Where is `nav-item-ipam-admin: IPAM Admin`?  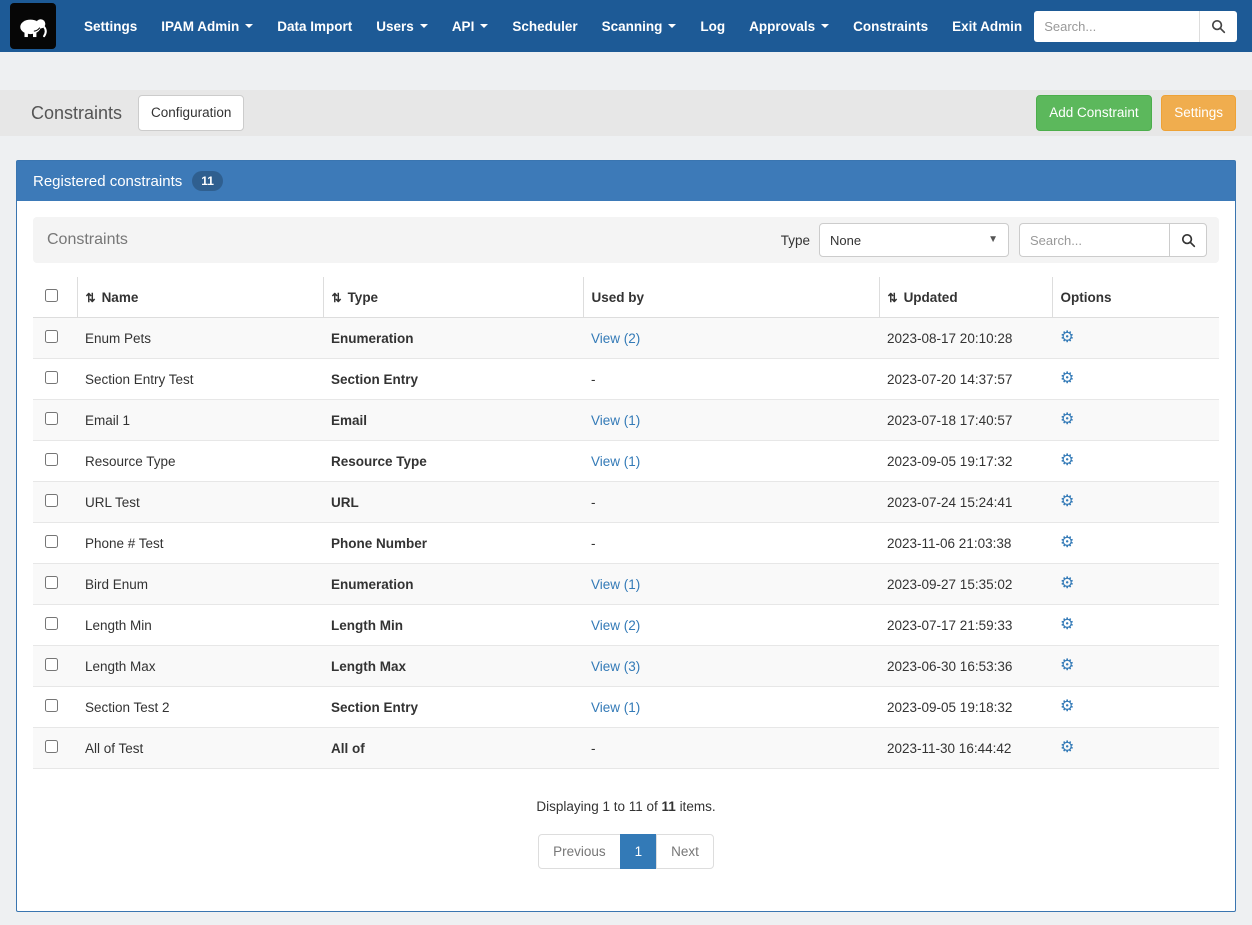 nav-item-ipam-admin: IPAM Admin is located at coordinates (207, 26).